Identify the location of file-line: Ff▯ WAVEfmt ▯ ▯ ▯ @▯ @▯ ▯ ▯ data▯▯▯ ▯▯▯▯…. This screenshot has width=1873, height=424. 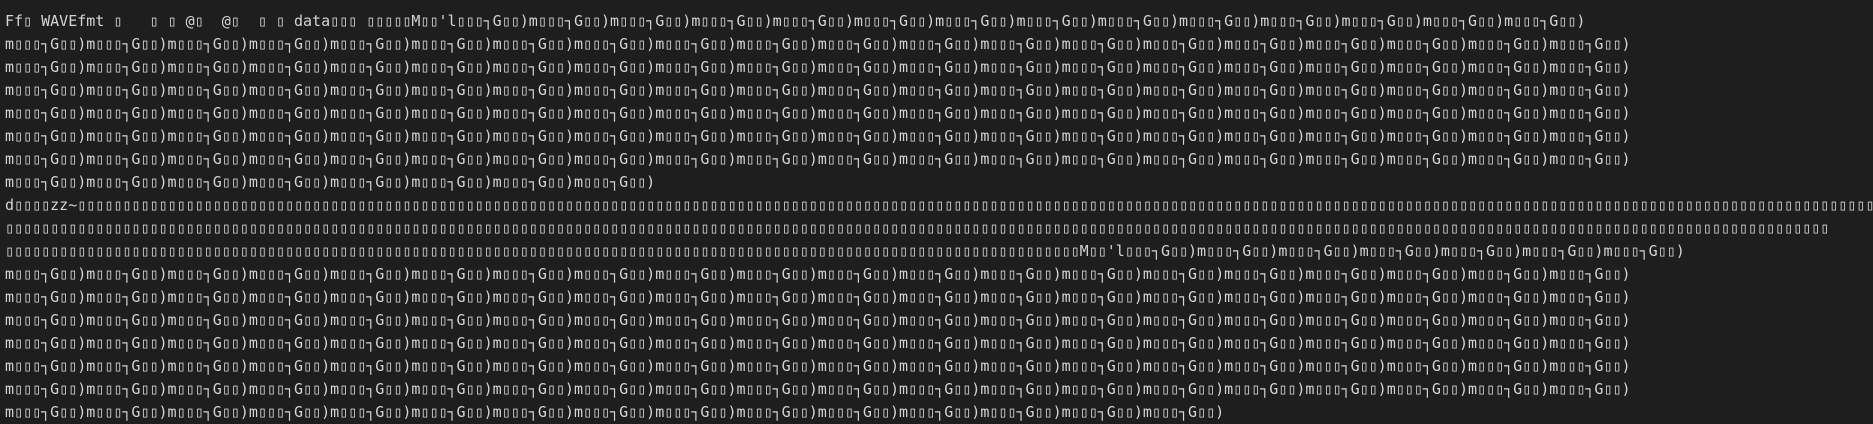
(795, 21).